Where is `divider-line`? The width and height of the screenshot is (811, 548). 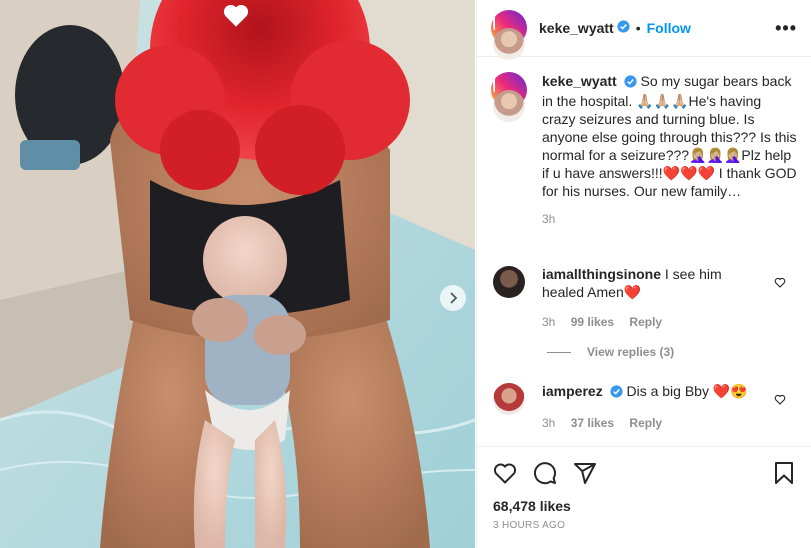 divider-line is located at coordinates (559, 352).